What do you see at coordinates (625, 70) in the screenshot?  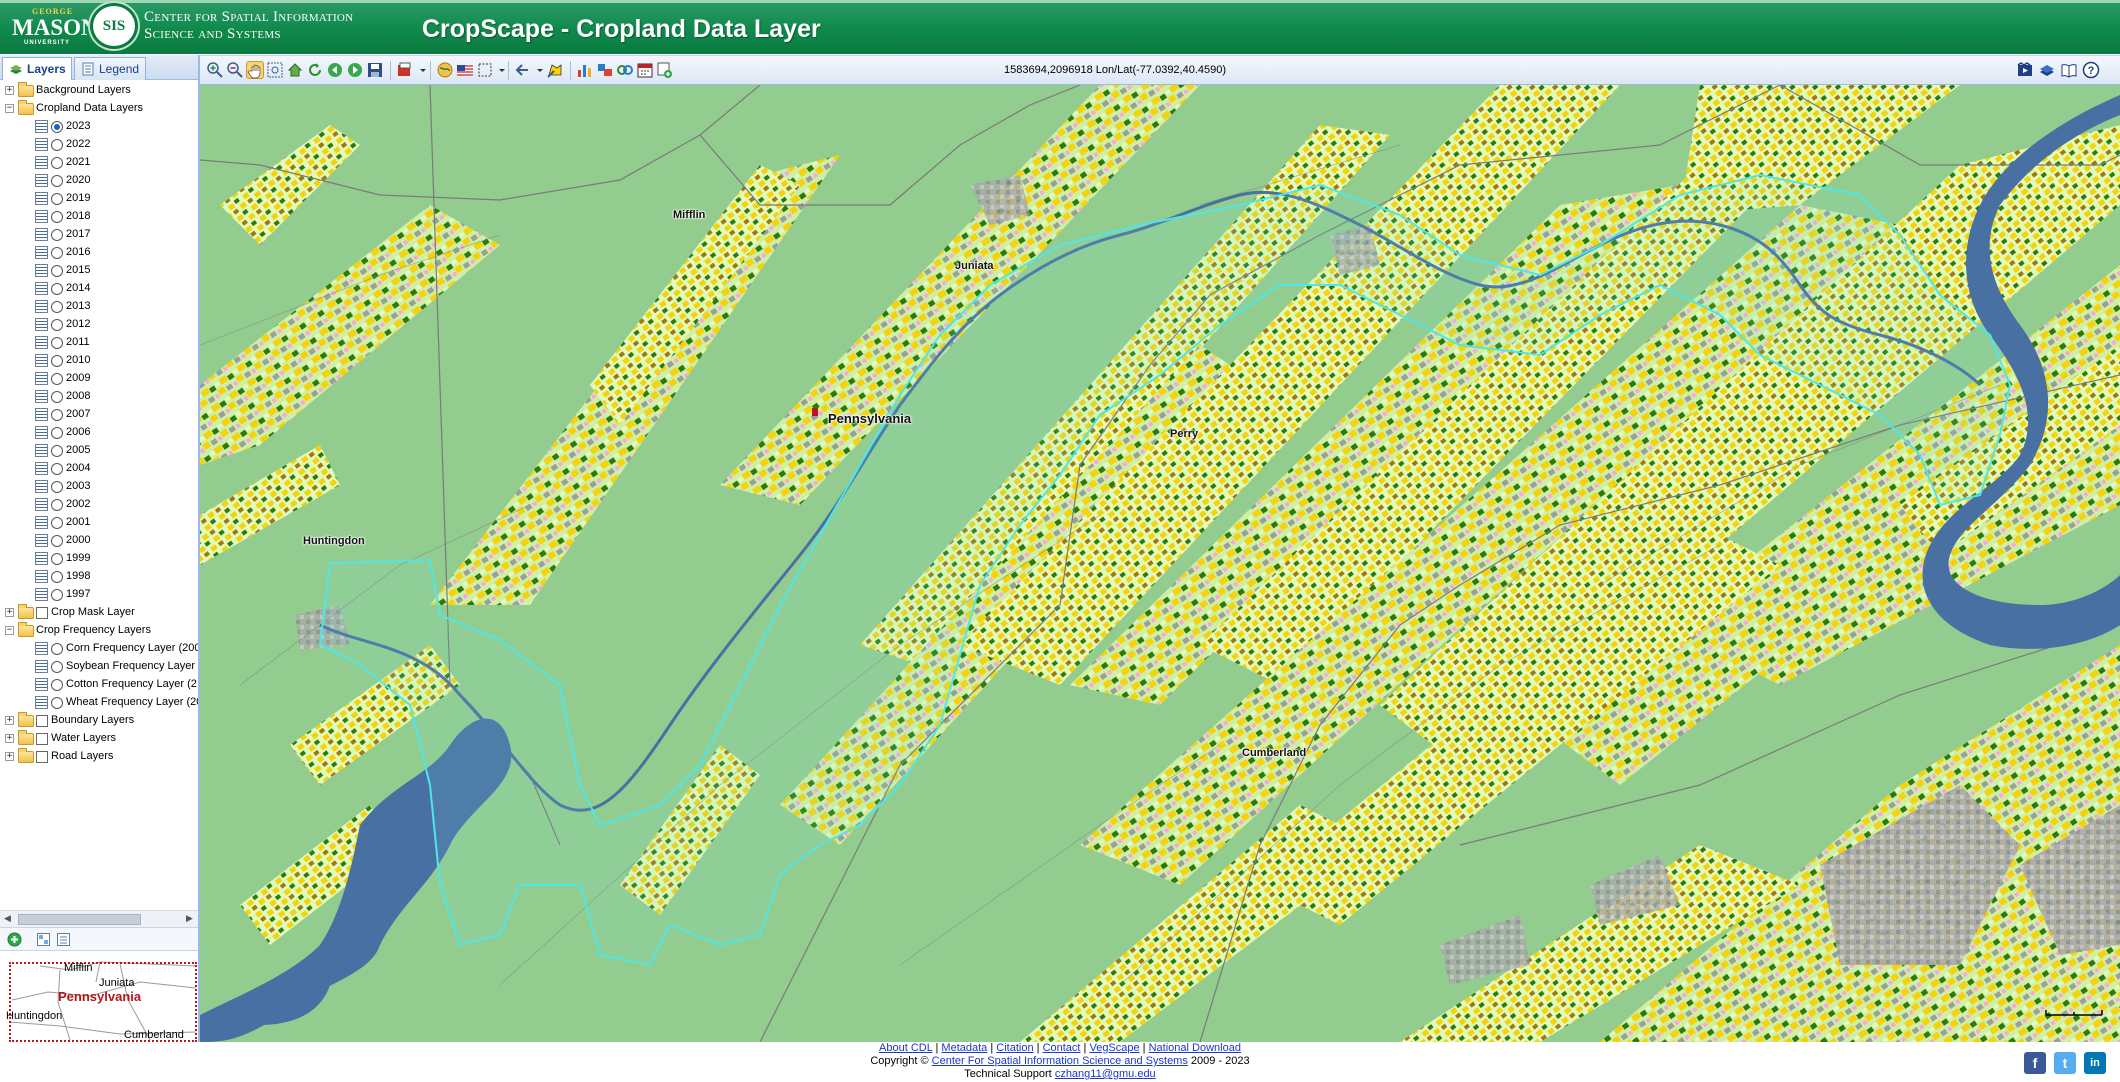 I see `change-detection-icon` at bounding box center [625, 70].